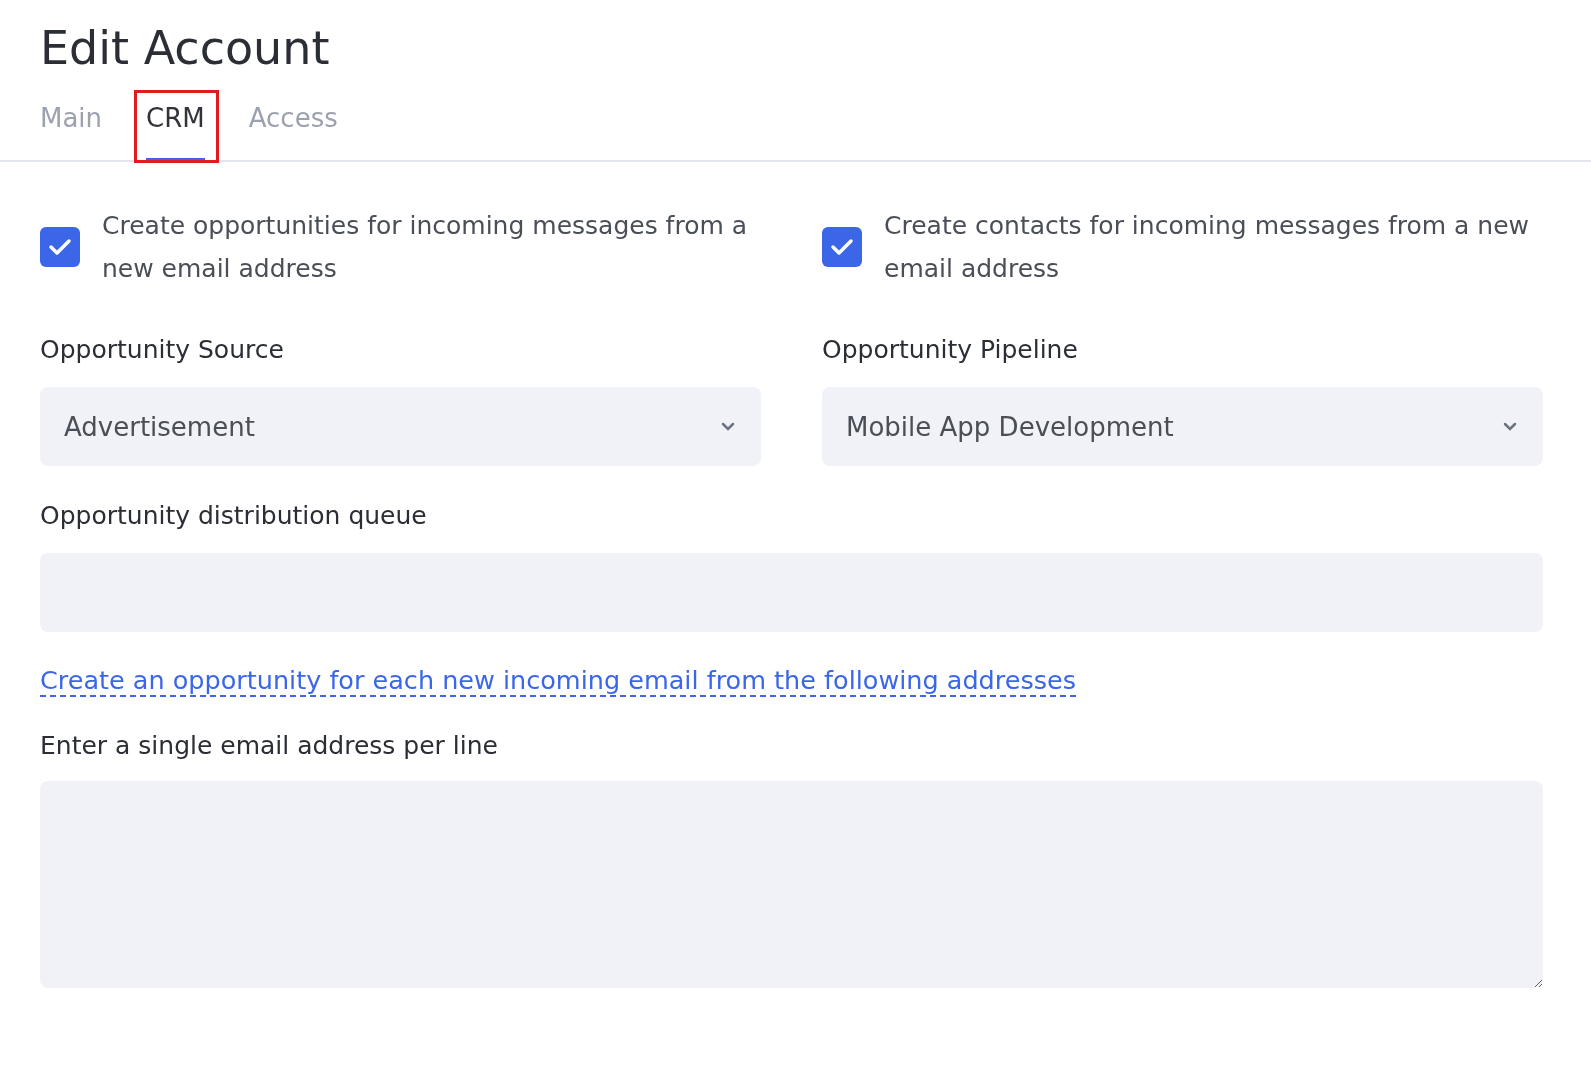  What do you see at coordinates (425, 247) in the screenshot?
I see `checkbox-label: Create opportunities for incoming messages from a new email address` at bounding box center [425, 247].